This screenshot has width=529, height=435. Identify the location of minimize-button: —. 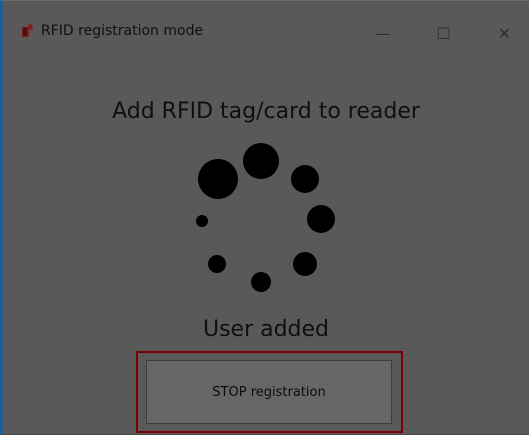
(382, 33).